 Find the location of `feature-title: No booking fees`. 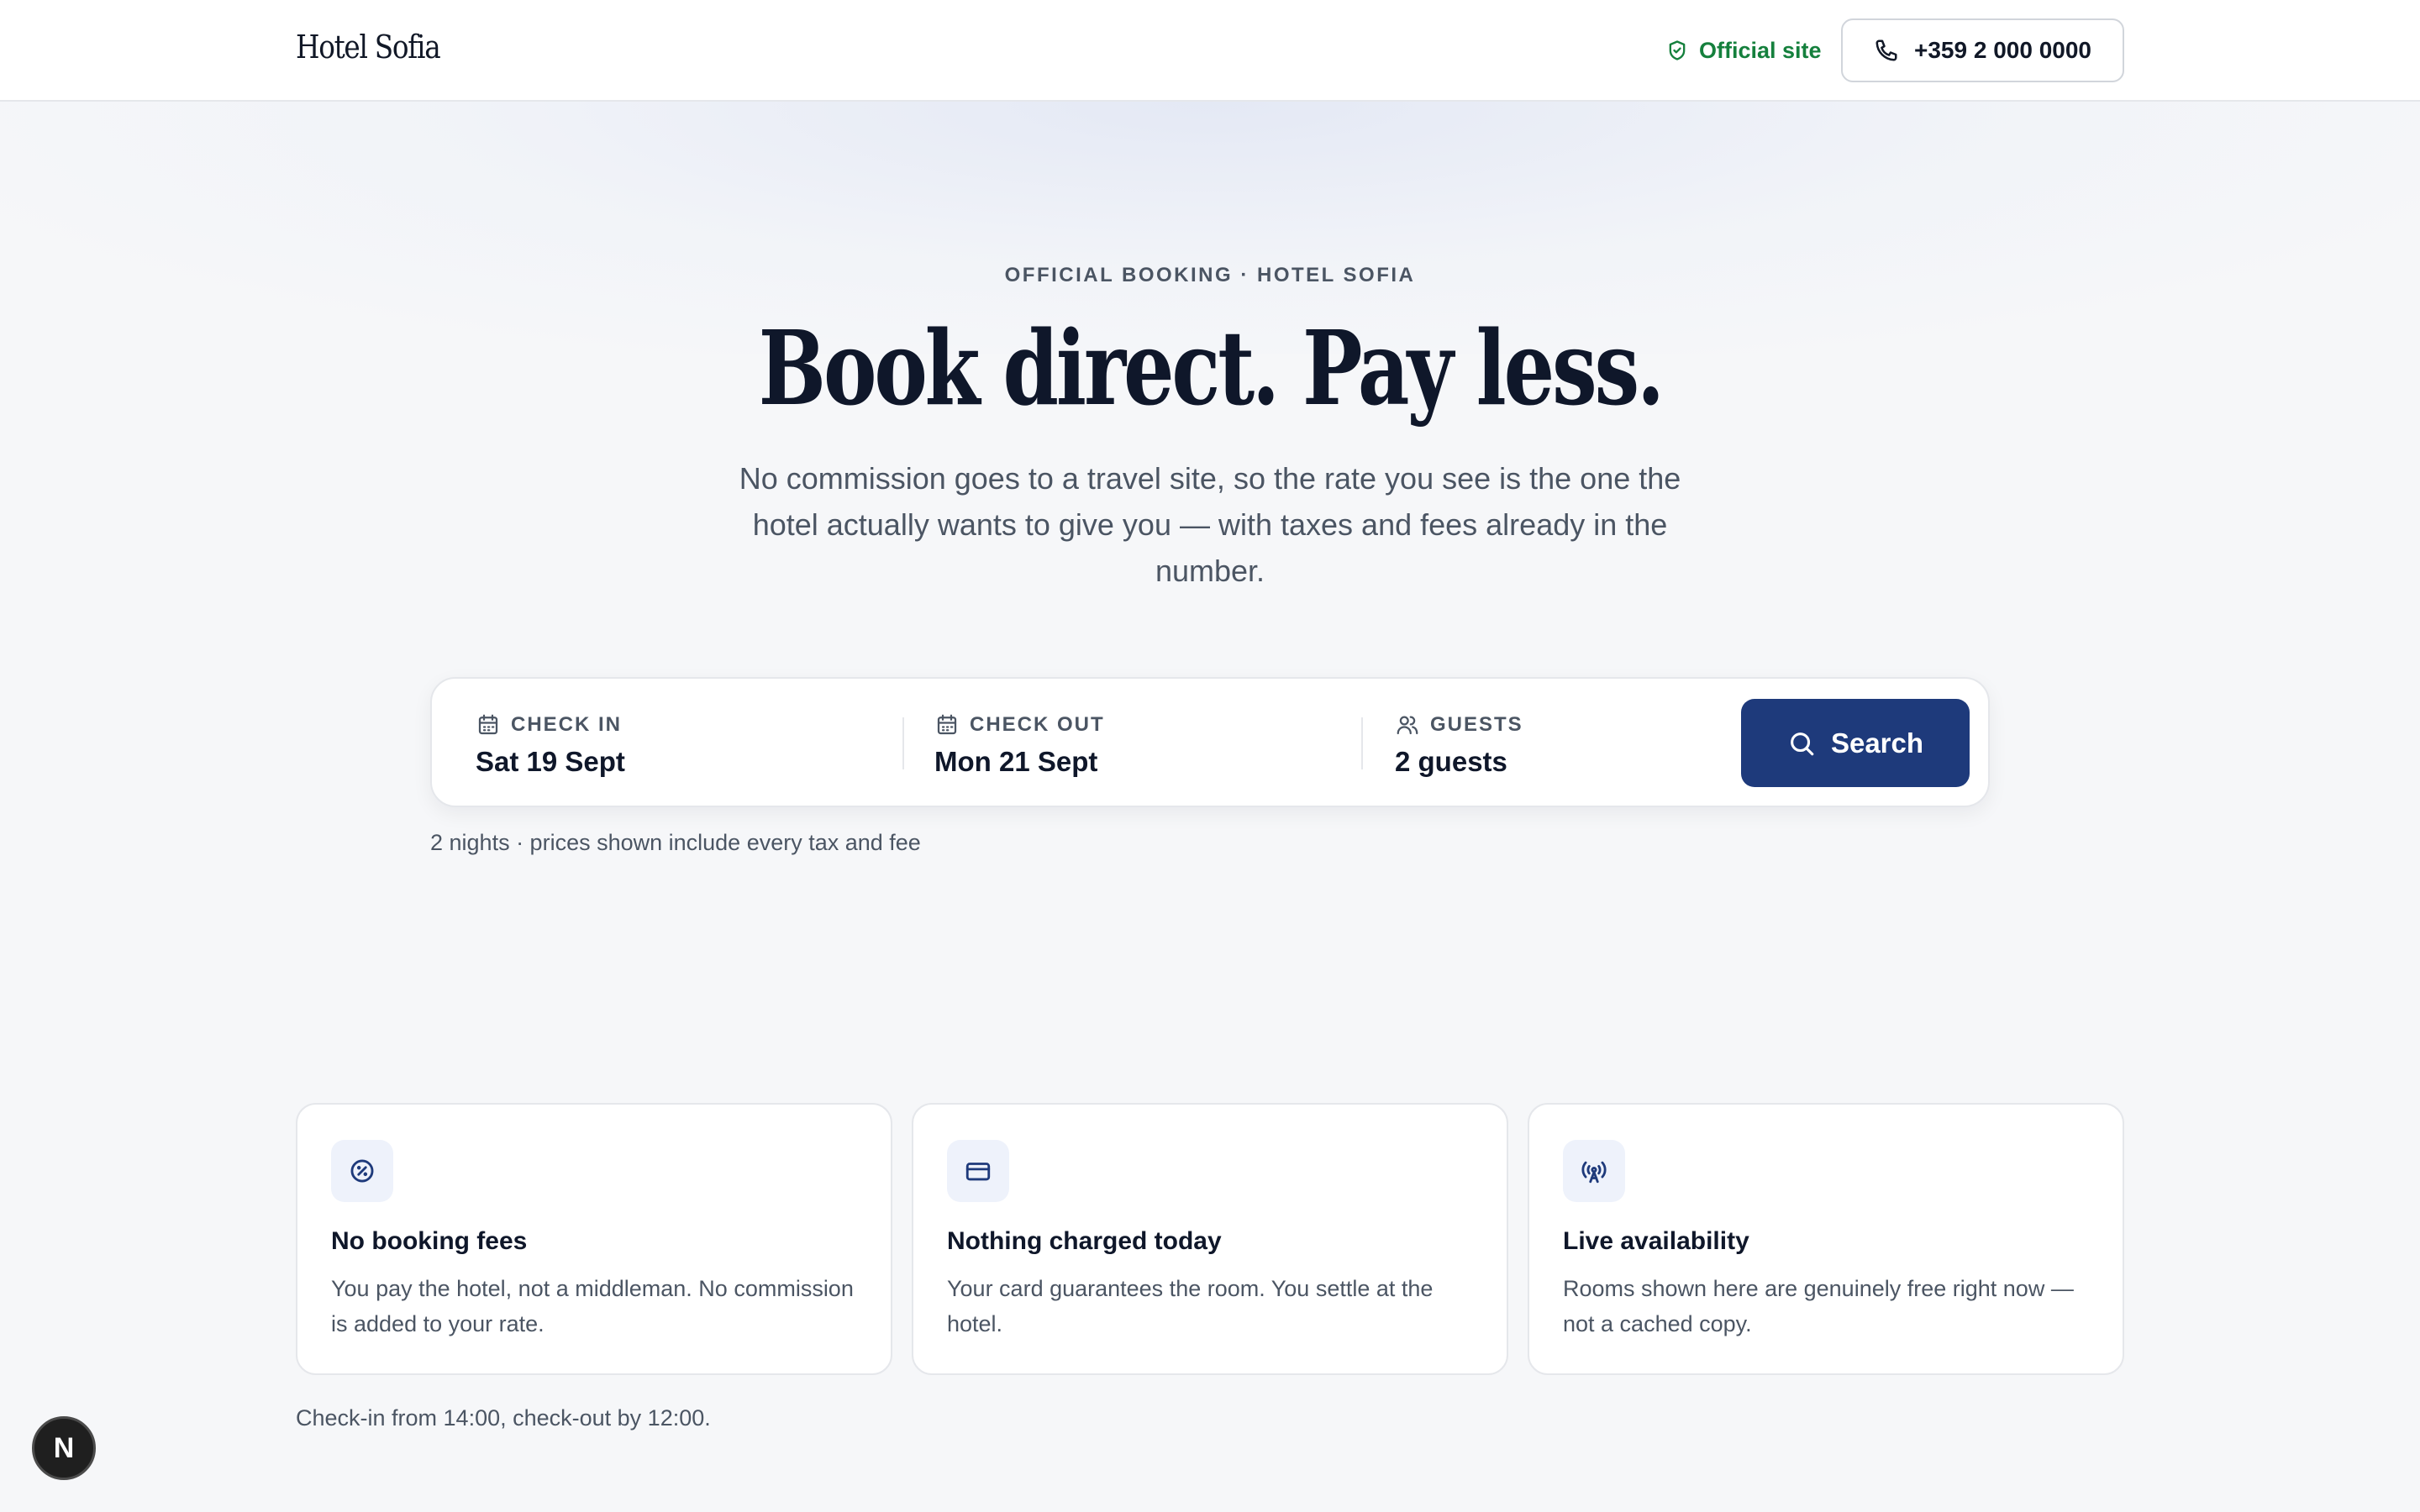

feature-title: No booking fees is located at coordinates (429, 1241).